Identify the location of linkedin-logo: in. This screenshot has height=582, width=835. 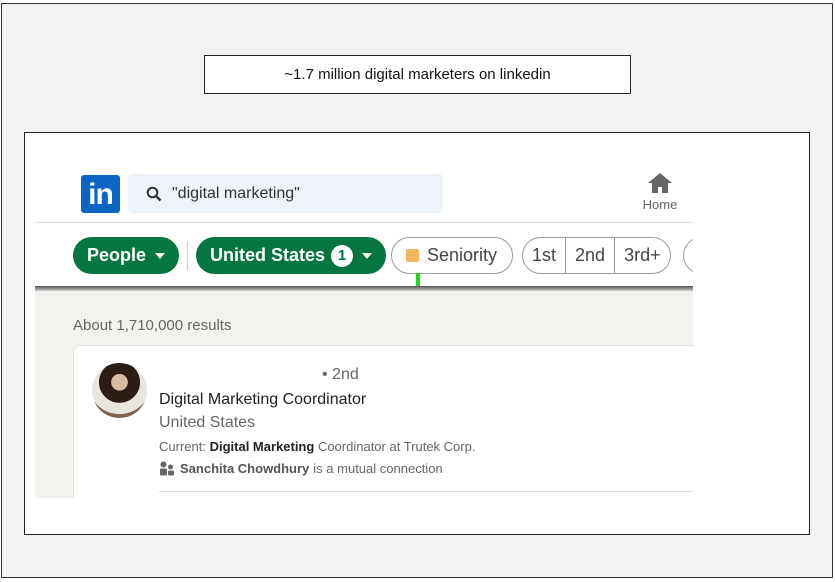
(100, 194).